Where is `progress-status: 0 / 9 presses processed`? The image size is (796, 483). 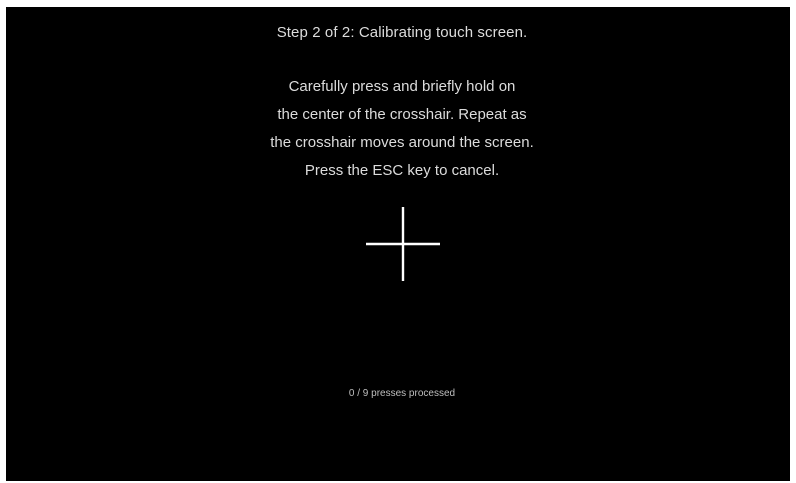
progress-status: 0 / 9 presses processed is located at coordinates (402, 393).